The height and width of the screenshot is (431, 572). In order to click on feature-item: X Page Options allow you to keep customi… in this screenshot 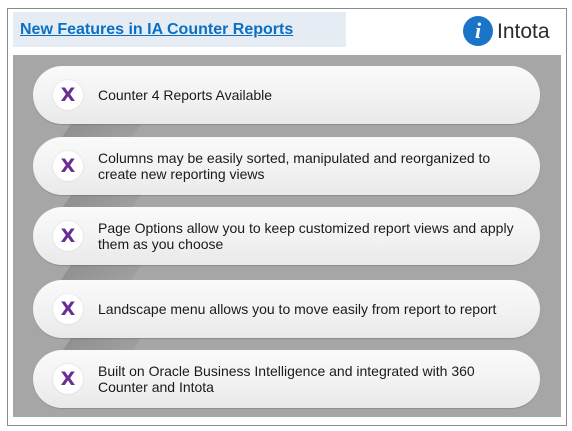, I will do `click(286, 236)`.